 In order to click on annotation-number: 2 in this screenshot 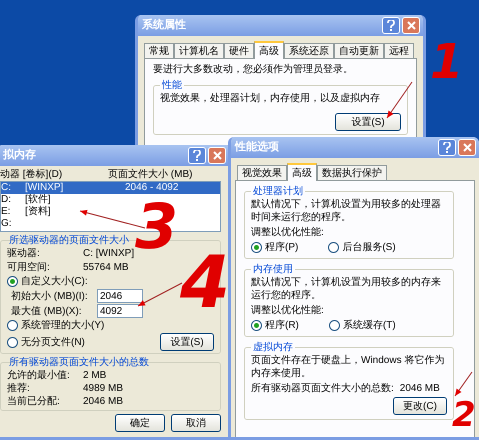, I will do `click(464, 415)`.